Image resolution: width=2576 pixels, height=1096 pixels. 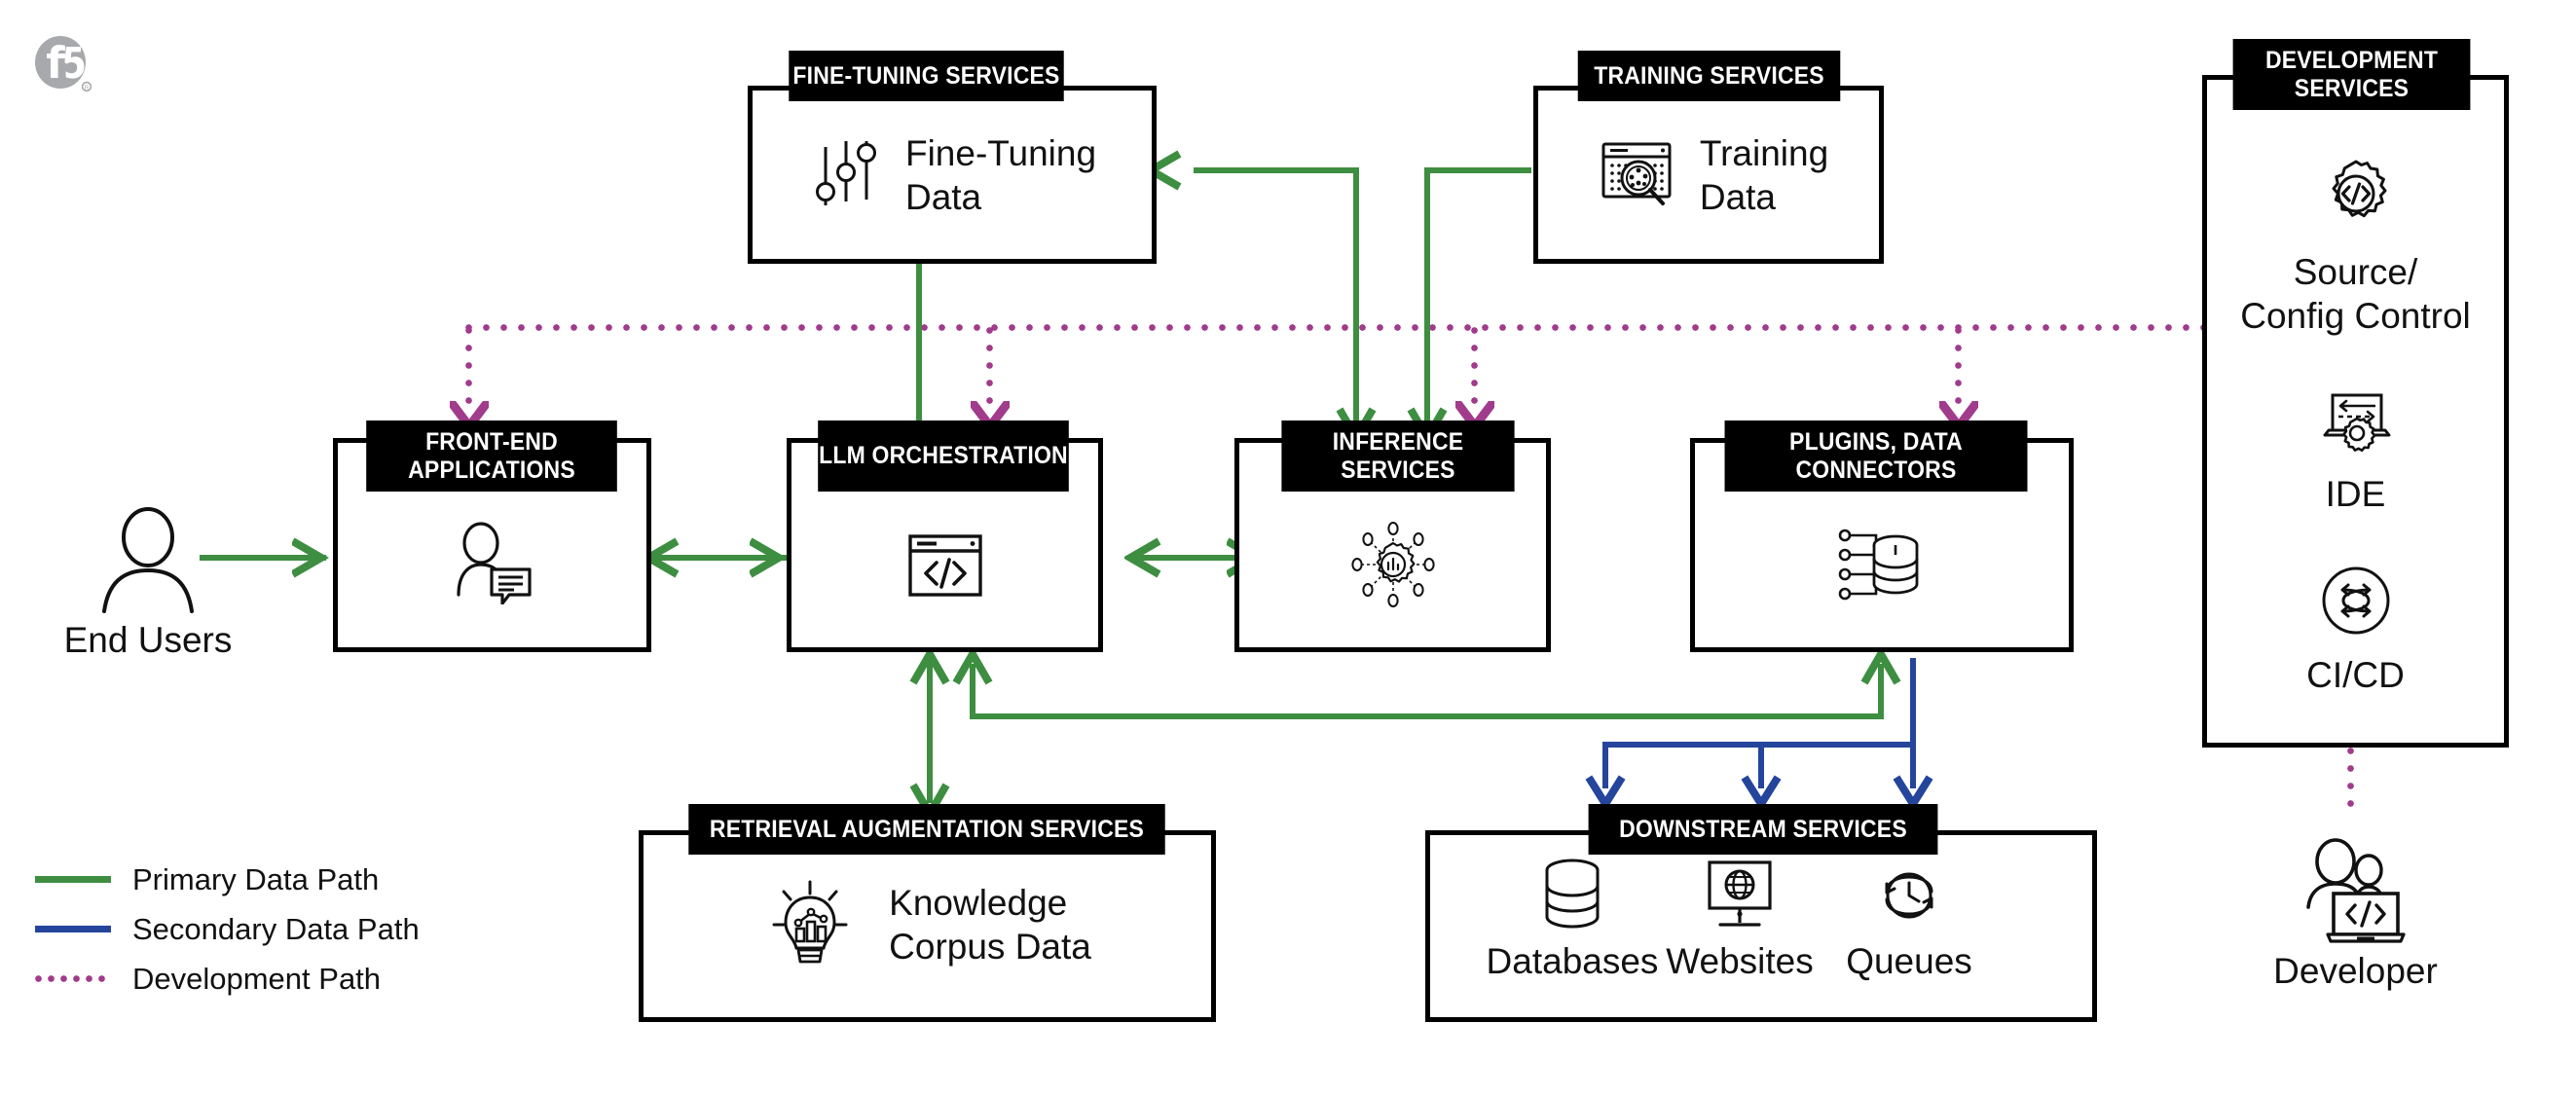 I want to click on secondary-plugins-drop, so click(x=1913, y=702).